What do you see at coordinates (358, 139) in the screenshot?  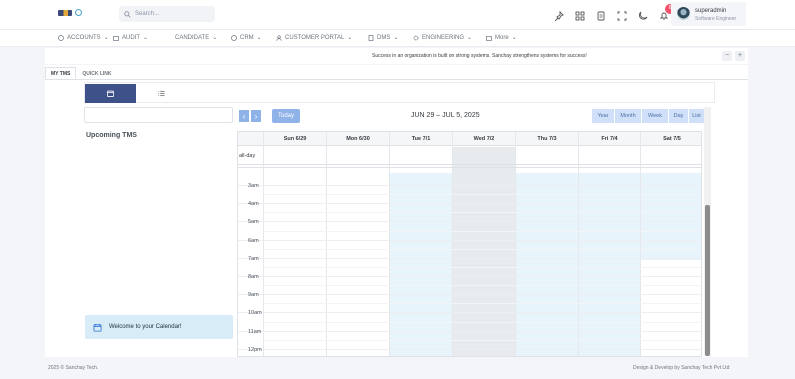 I see `day-header-mon: Mon 6/30` at bounding box center [358, 139].